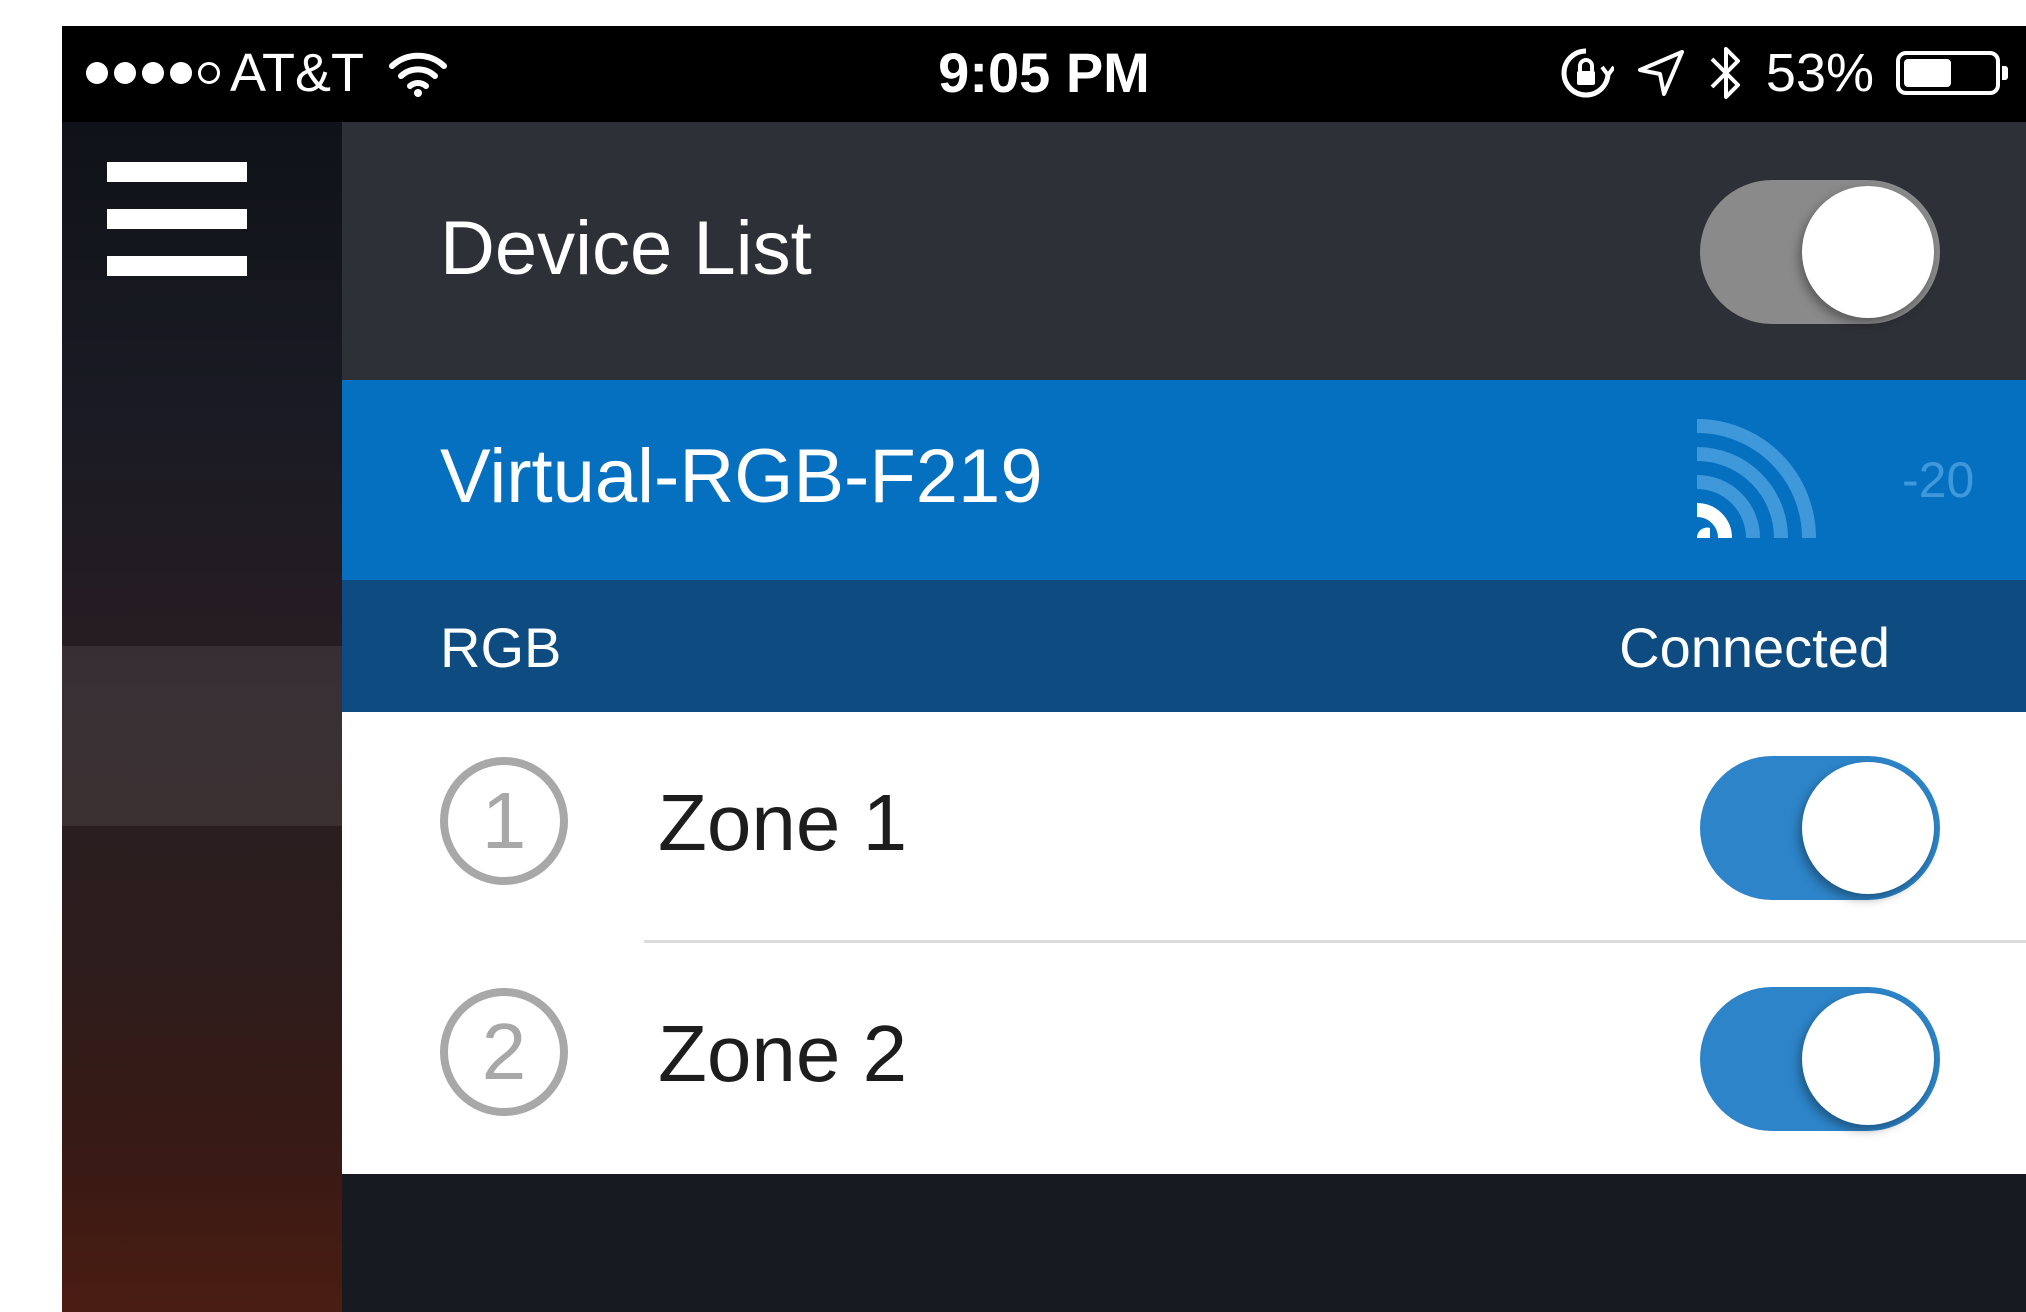 This screenshot has width=2026, height=1312. What do you see at coordinates (1044, 74) in the screenshot?
I see `status-bar: AT&T 9:05 PM 53%` at bounding box center [1044, 74].